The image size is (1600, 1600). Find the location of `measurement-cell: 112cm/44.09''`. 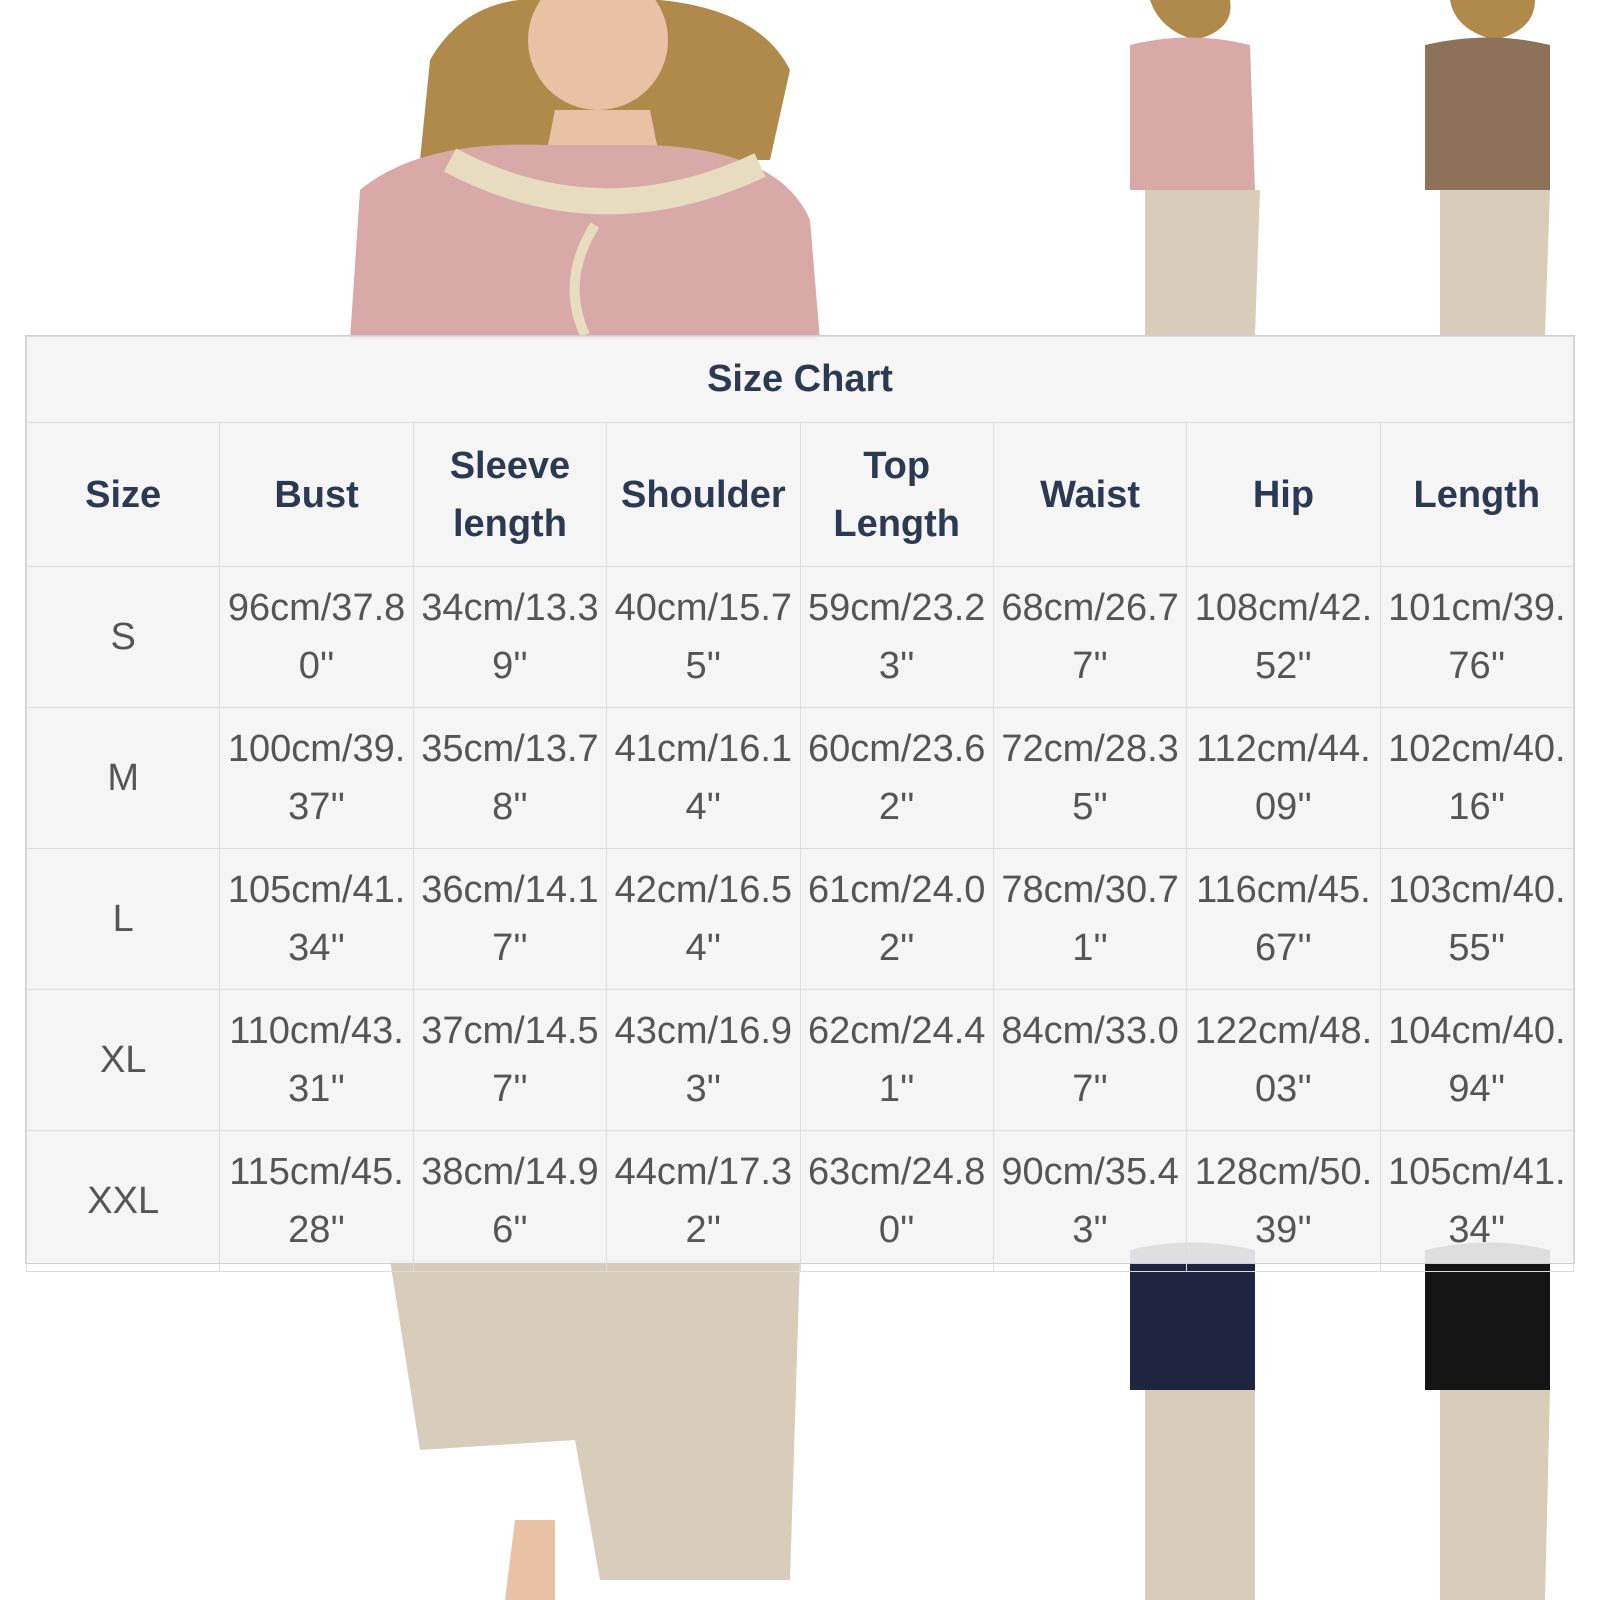

measurement-cell: 112cm/44.09'' is located at coordinates (1283, 778).